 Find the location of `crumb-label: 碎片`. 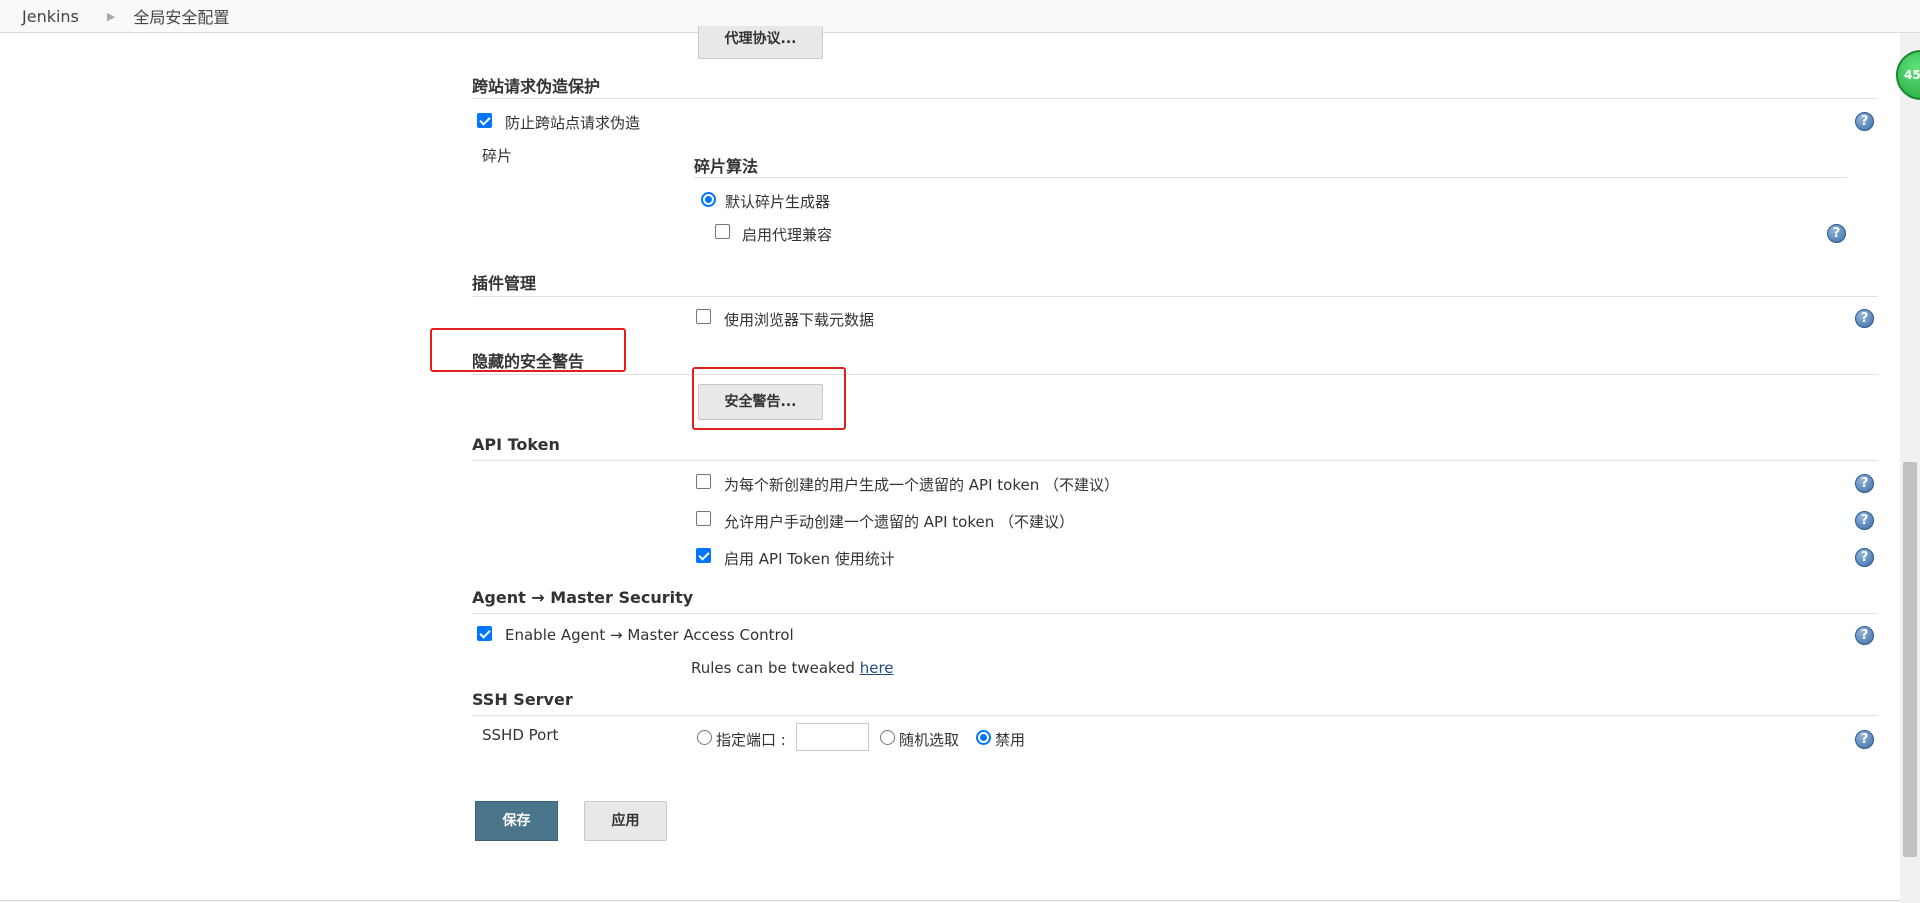

crumb-label: 碎片 is located at coordinates (497, 156).